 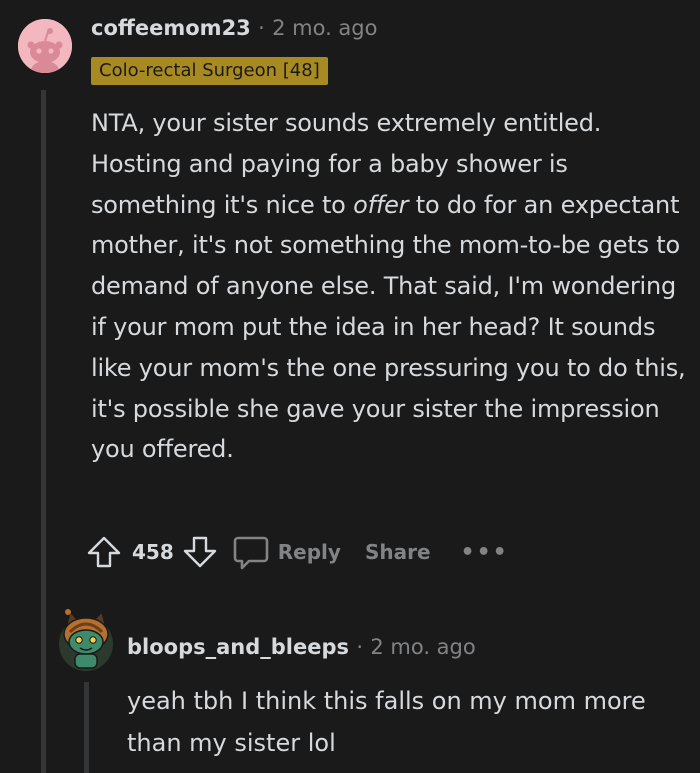 What do you see at coordinates (153, 552) in the screenshot?
I see `vote-score: 458` at bounding box center [153, 552].